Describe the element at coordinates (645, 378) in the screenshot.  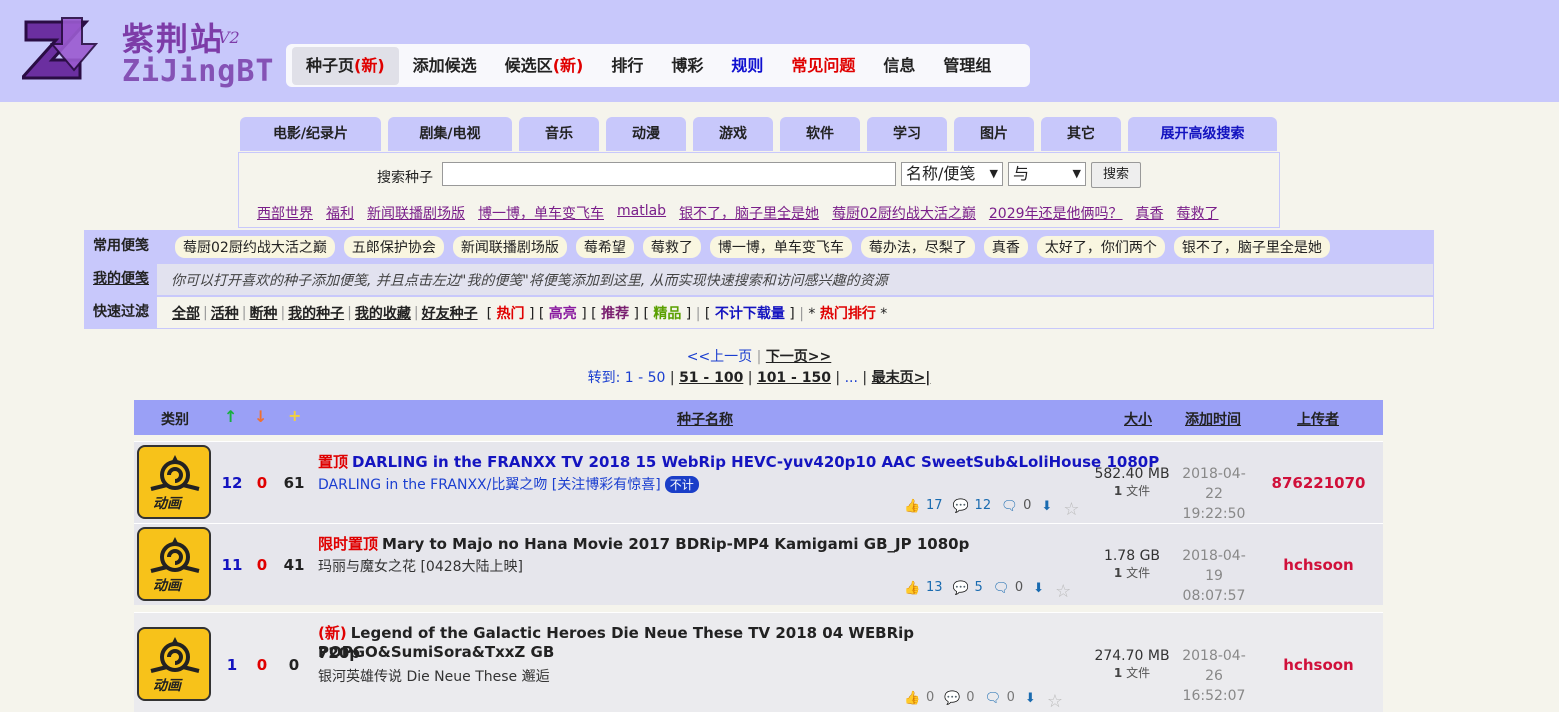
I see `page-1-link: 1 - 50` at that location.